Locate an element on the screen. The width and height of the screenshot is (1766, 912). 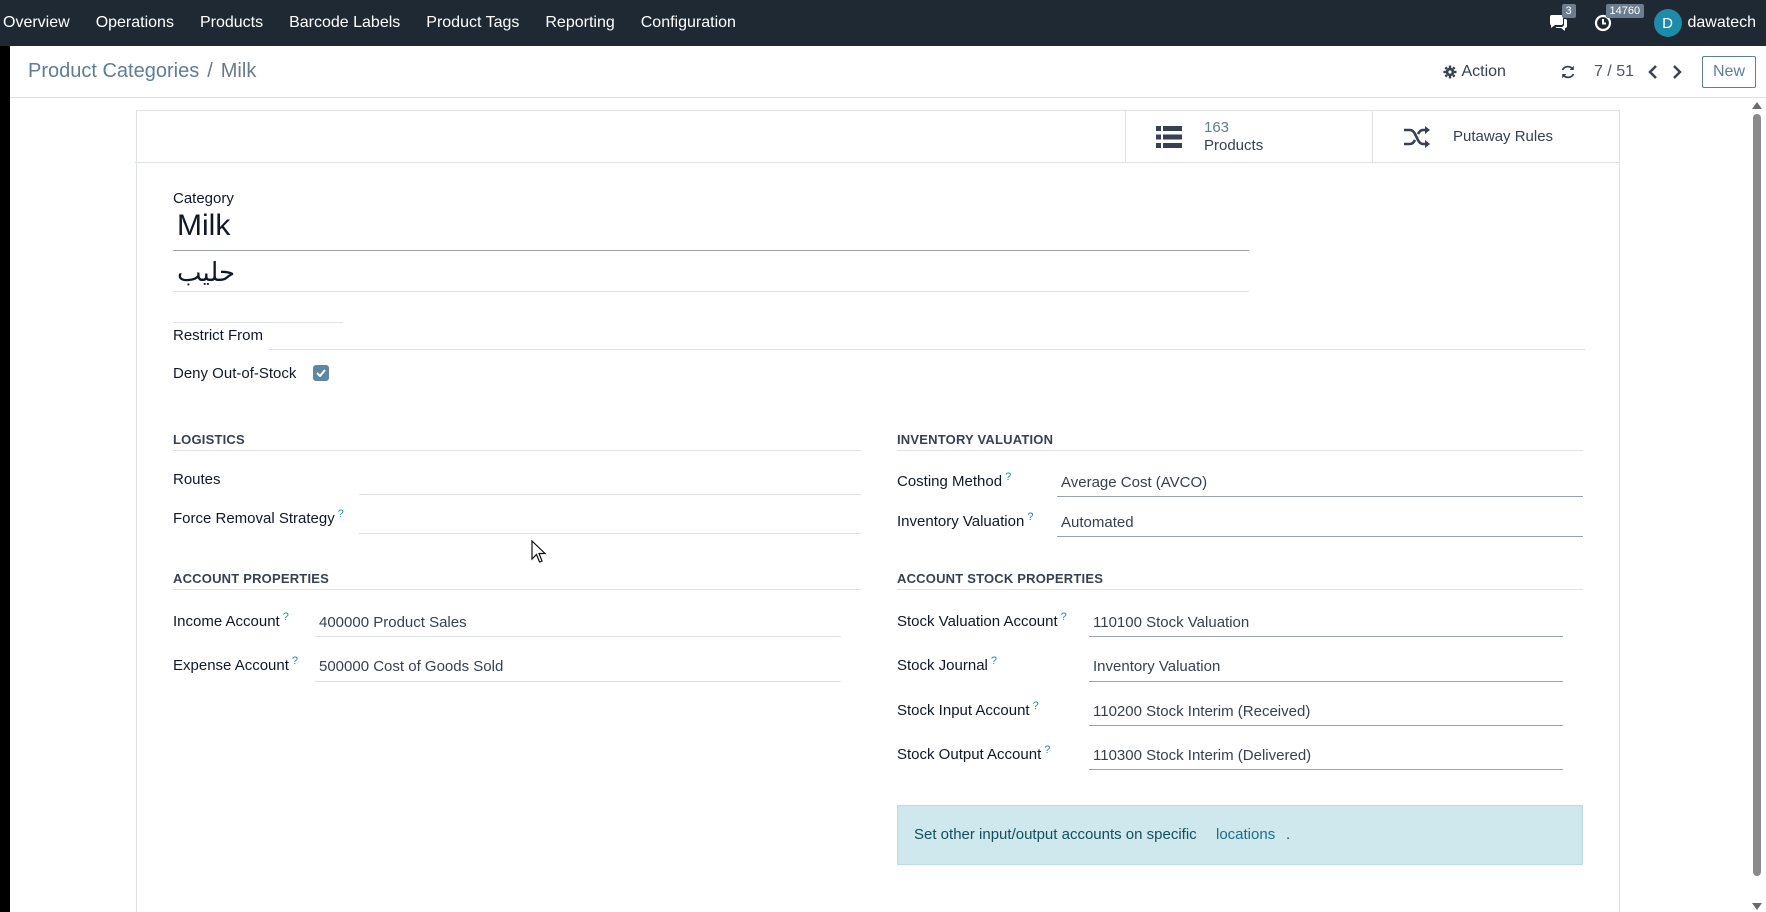
costing-method-label: Costing Method? is located at coordinates (954, 480).